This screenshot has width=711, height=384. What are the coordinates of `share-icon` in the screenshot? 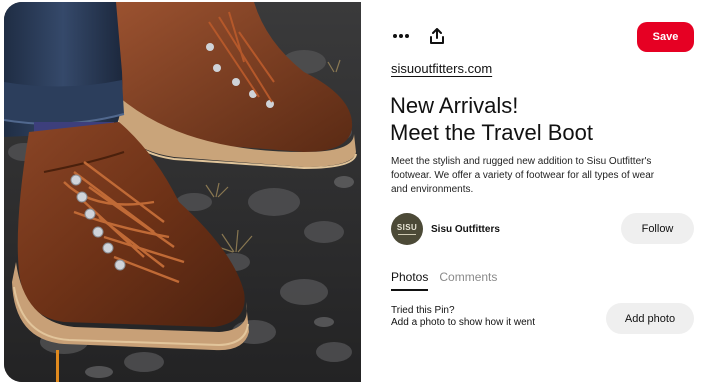 It's located at (437, 36).